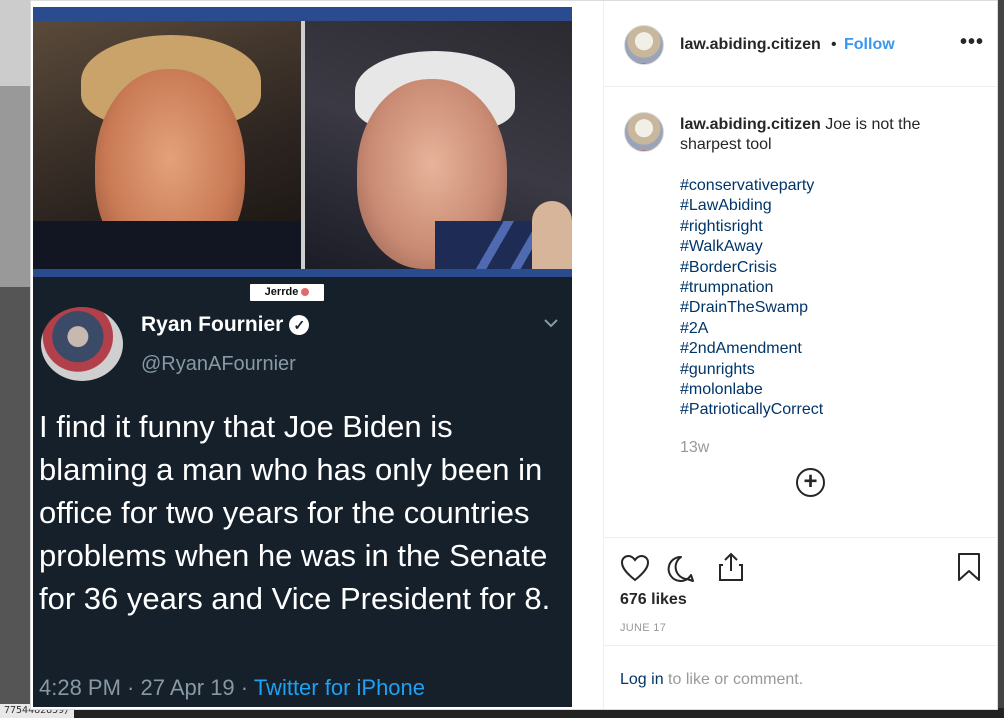  What do you see at coordinates (438, 145) in the screenshot?
I see `photo-right-man` at bounding box center [438, 145].